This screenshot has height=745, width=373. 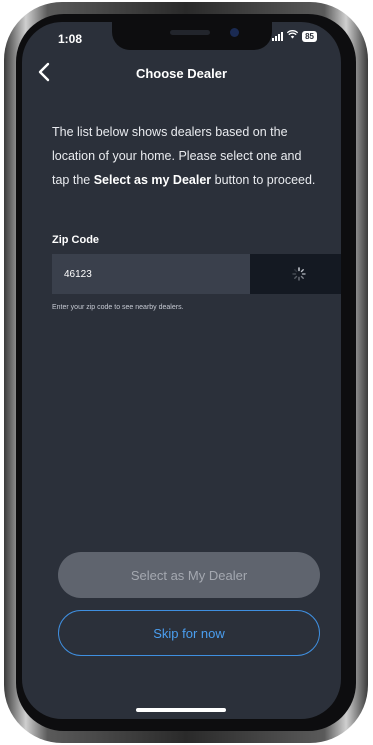 I want to click on skip-for-now-button: Skip for now, so click(x=189, y=633).